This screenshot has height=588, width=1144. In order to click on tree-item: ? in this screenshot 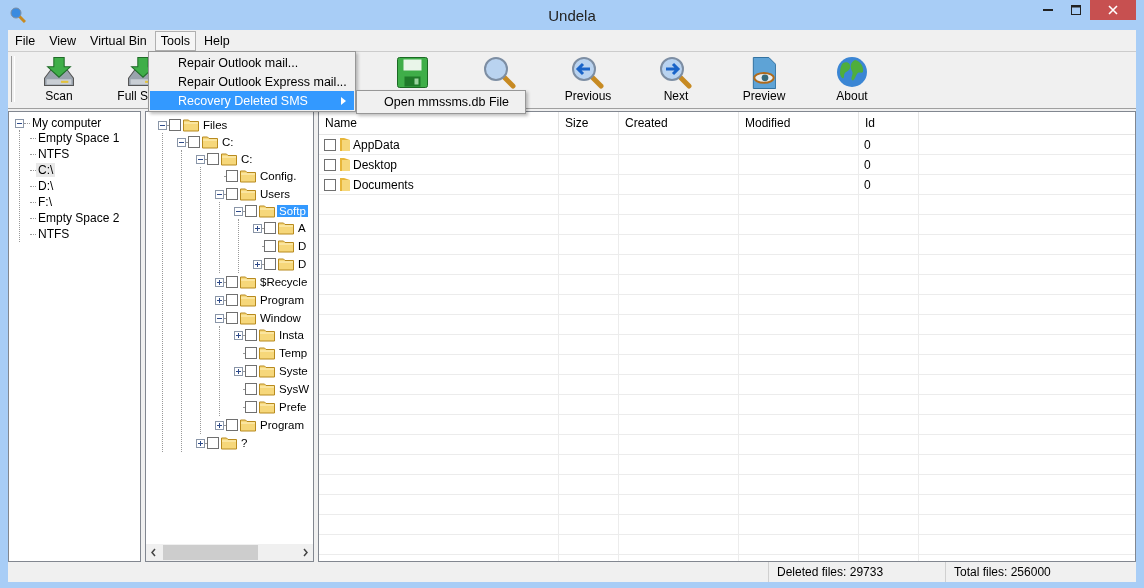, I will do `click(244, 443)`.